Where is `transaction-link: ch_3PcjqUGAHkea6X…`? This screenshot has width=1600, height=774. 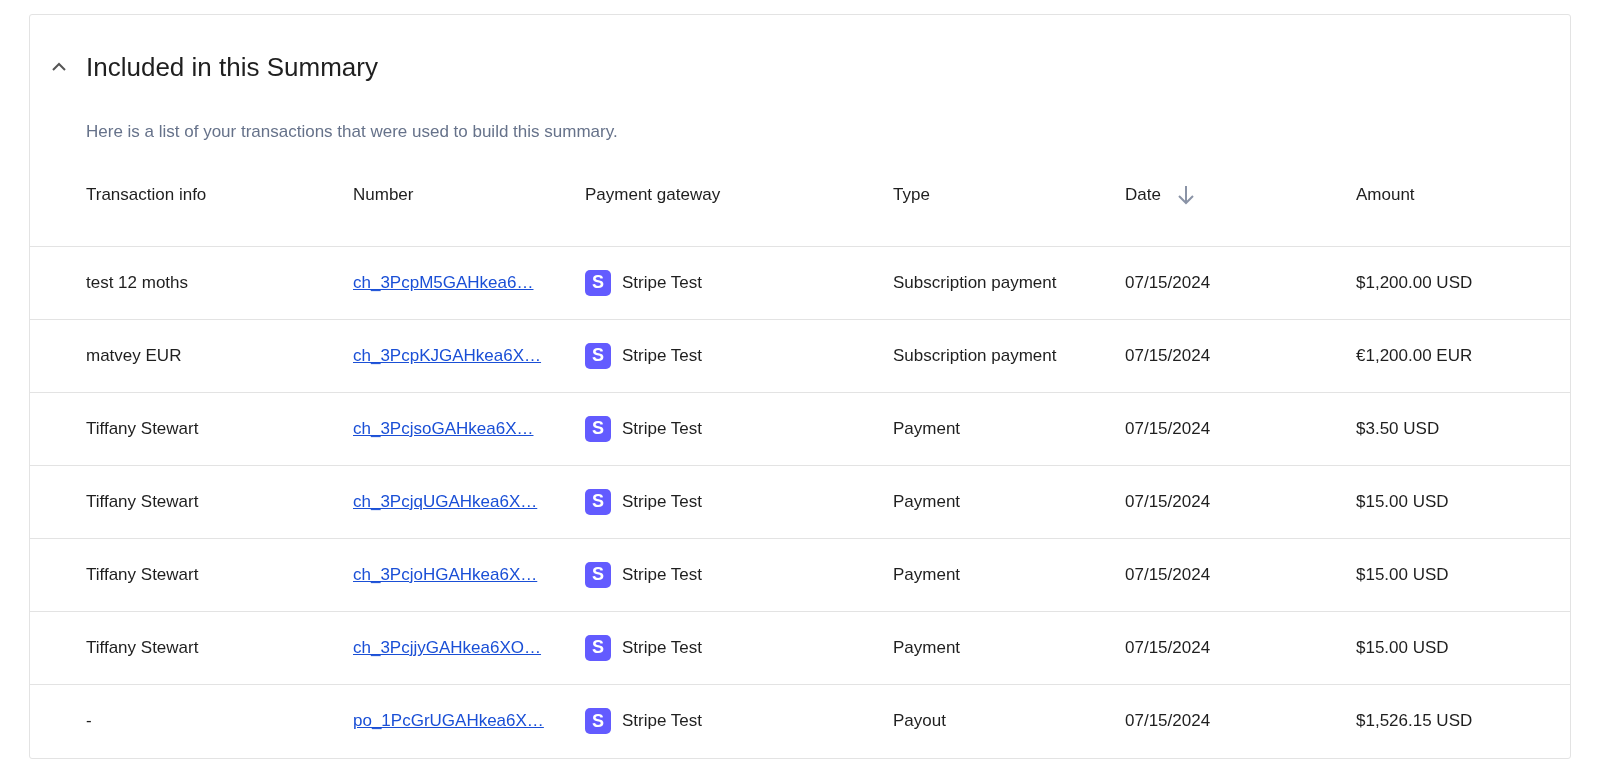 transaction-link: ch_3PcjqUGAHkea6X… is located at coordinates (445, 501).